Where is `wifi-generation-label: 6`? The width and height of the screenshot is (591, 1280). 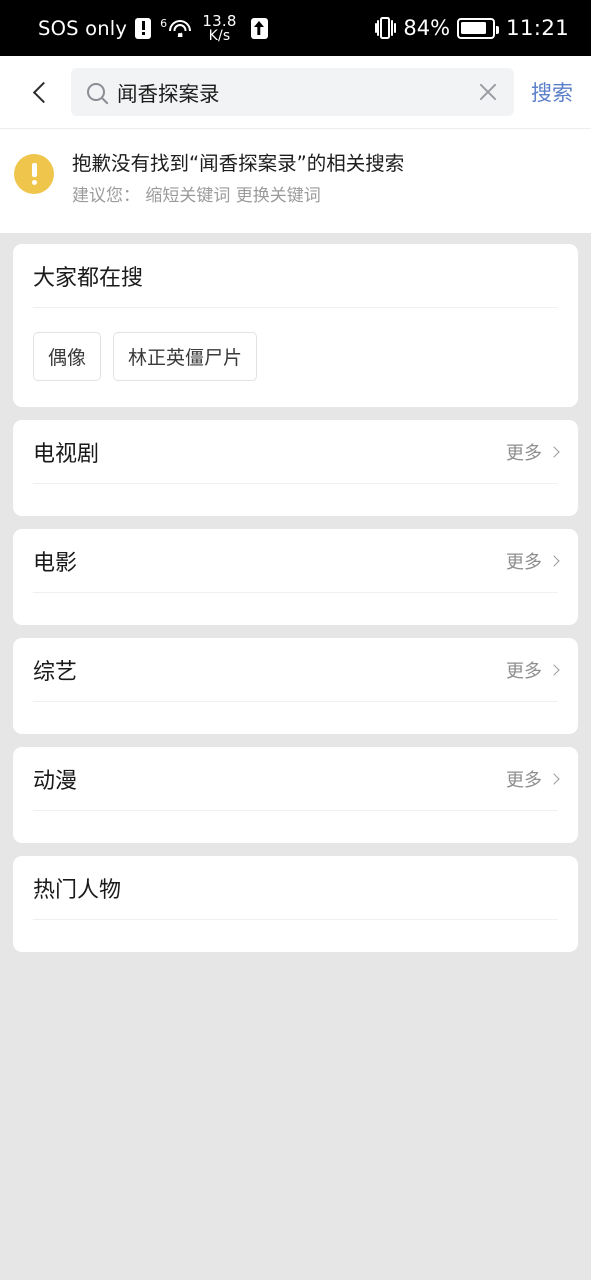 wifi-generation-label: 6 is located at coordinates (164, 23).